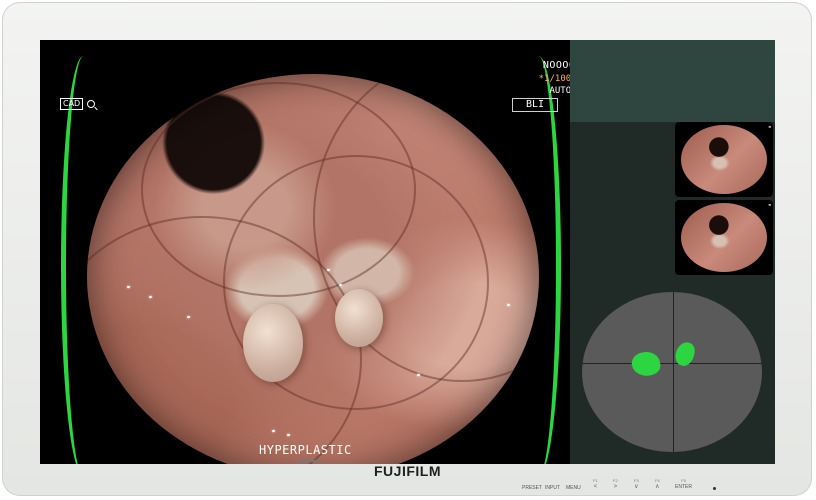  I want to click on thumbnail-2: ▬, so click(724, 237).